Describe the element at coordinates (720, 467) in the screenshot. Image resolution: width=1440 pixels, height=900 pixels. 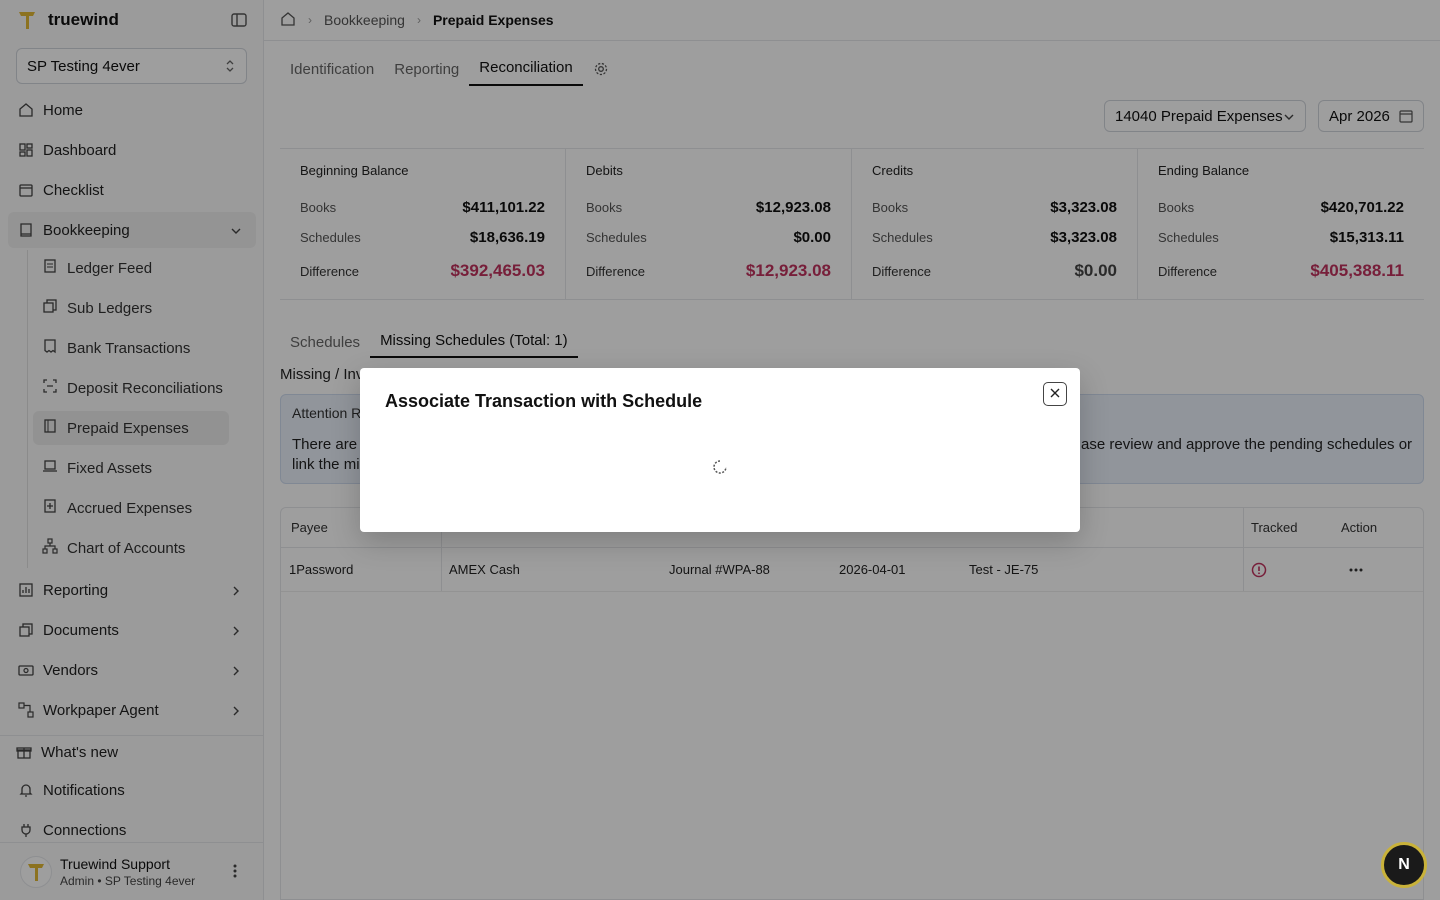
I see `loading-spinner-icon` at that location.